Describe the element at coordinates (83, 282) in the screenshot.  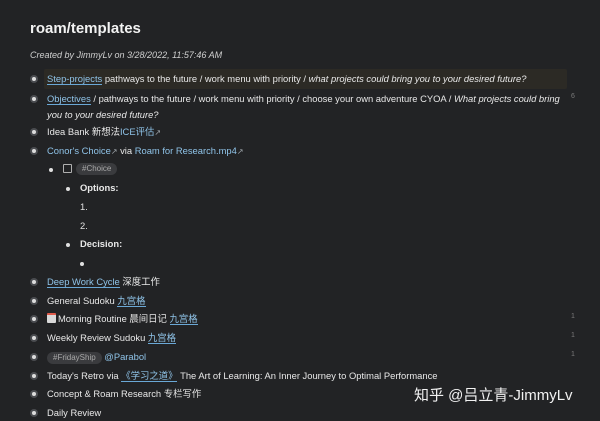
I see `page-link-deep-work: Deep Work Cycle` at that location.